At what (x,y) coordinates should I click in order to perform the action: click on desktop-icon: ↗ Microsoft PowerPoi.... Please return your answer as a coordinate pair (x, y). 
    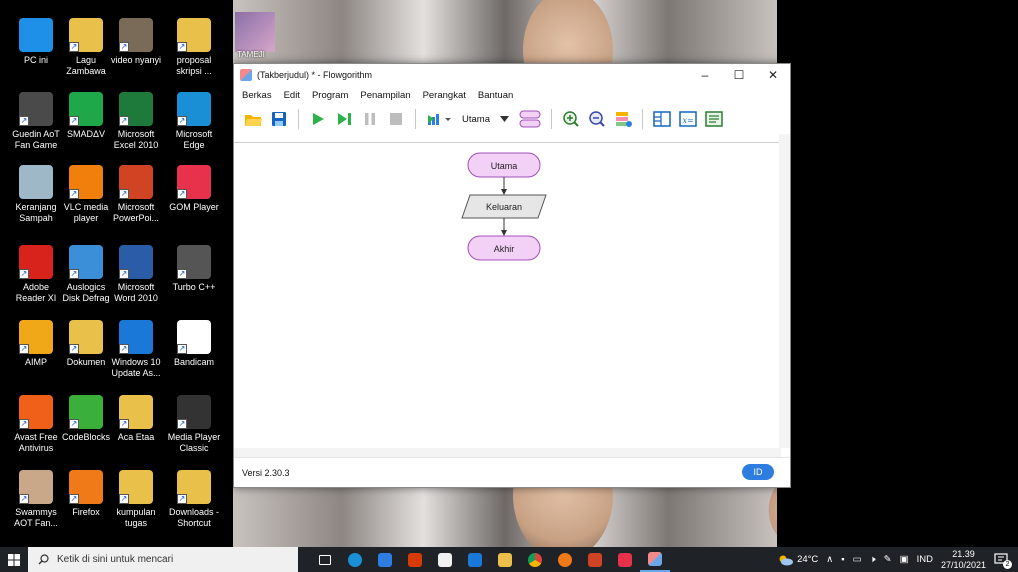
    Looking at the image, I should click on (136, 194).